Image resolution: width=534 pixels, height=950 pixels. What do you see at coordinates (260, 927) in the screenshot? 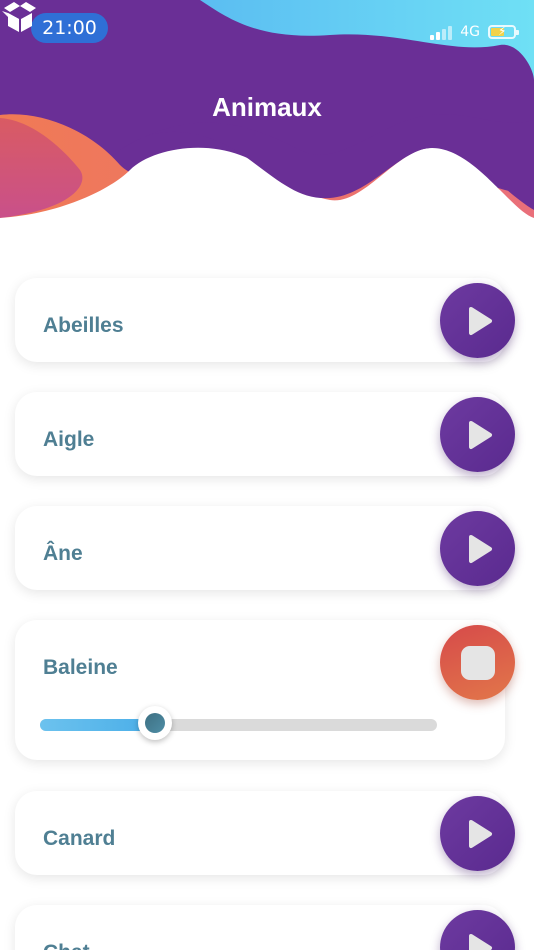
I see `list-item-chat: Chat` at bounding box center [260, 927].